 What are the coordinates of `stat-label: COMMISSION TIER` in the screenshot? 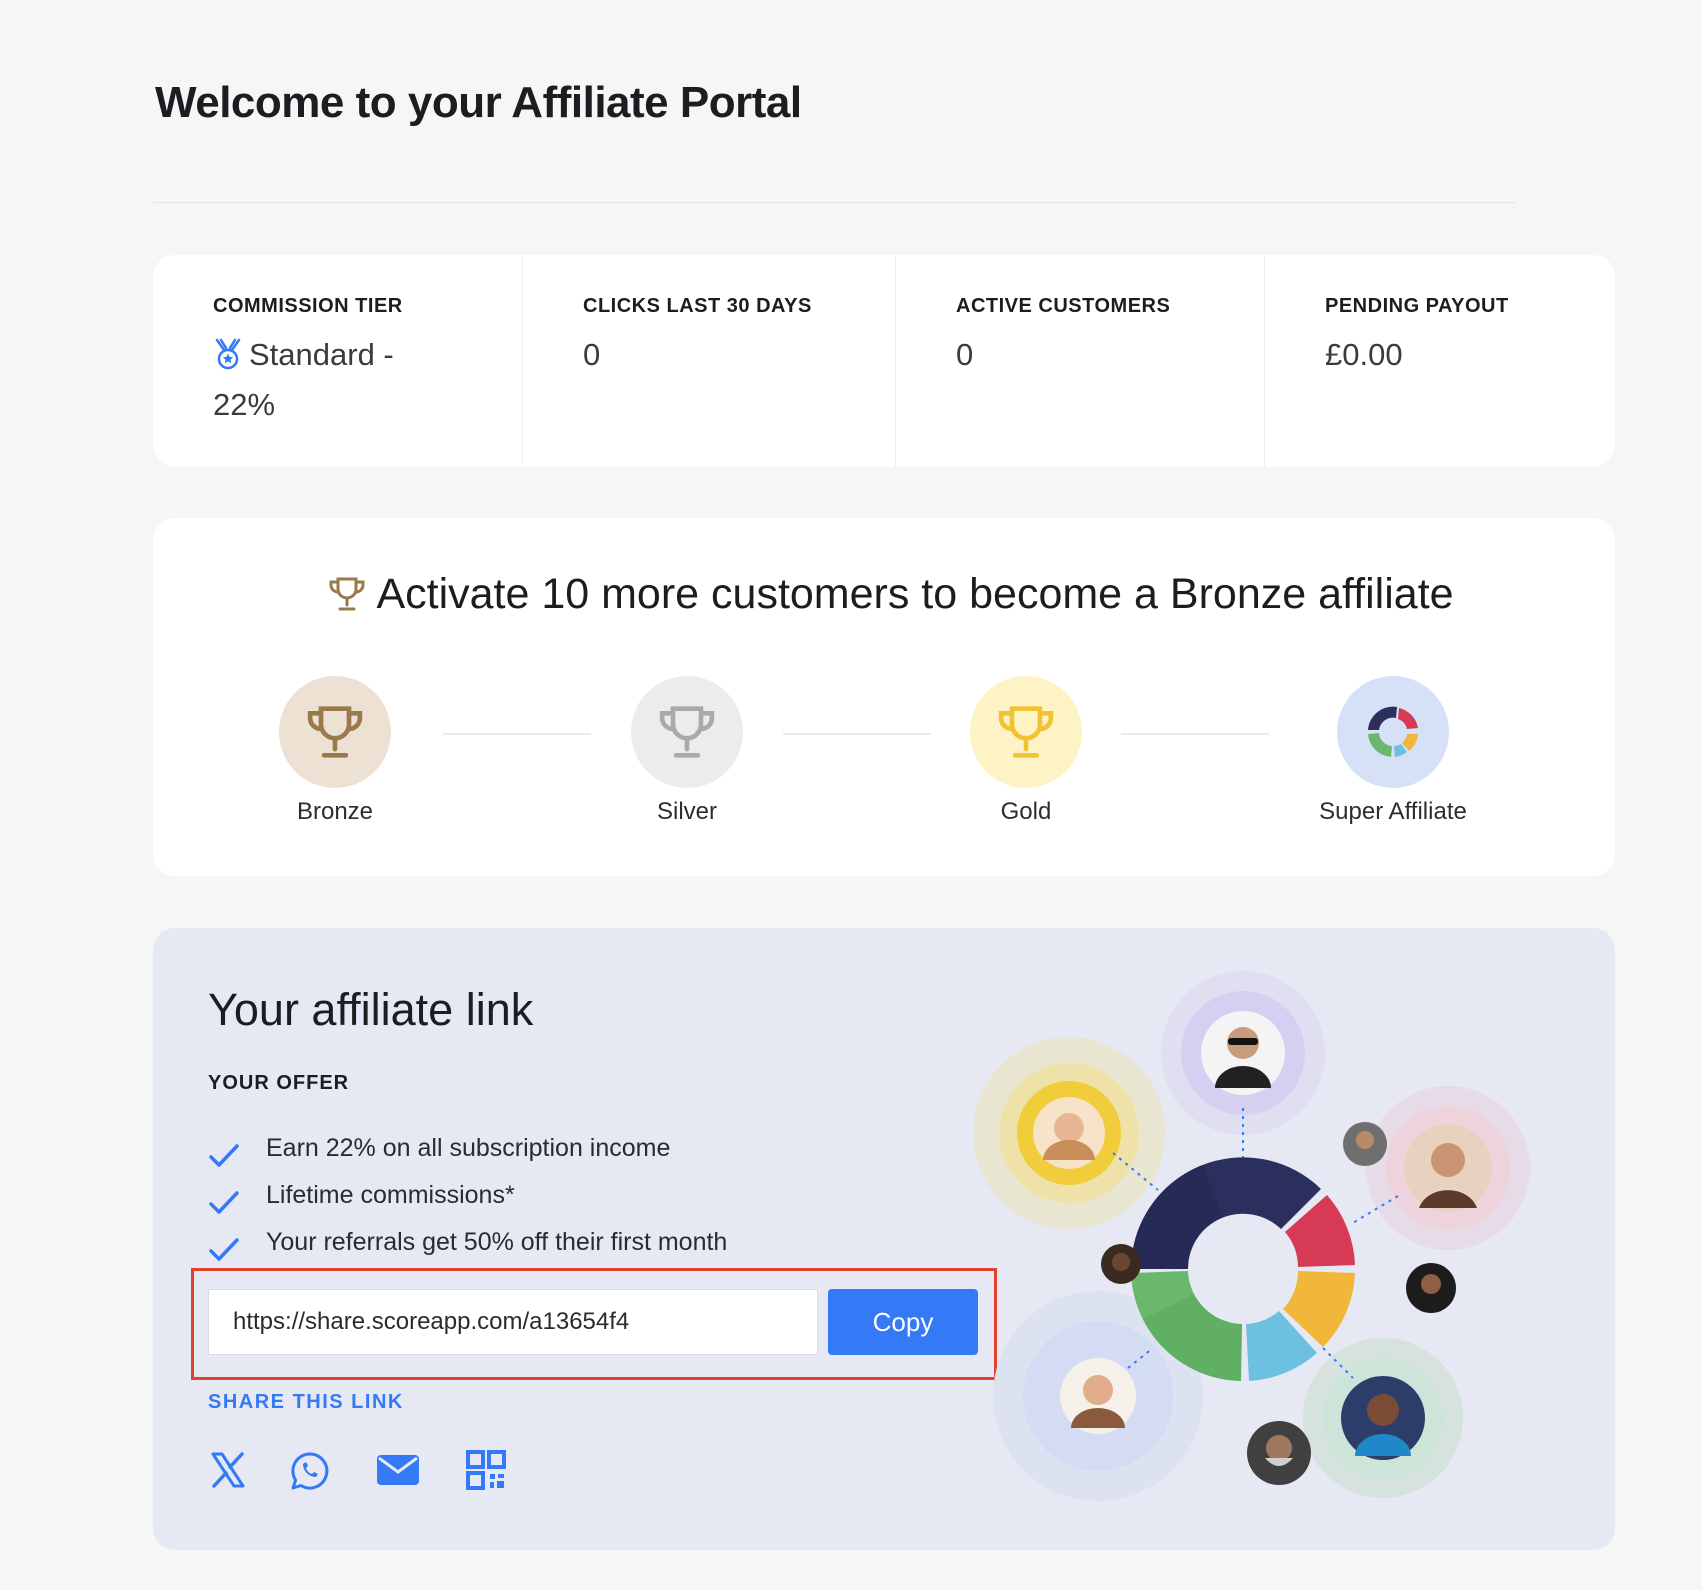 It's located at (308, 306).